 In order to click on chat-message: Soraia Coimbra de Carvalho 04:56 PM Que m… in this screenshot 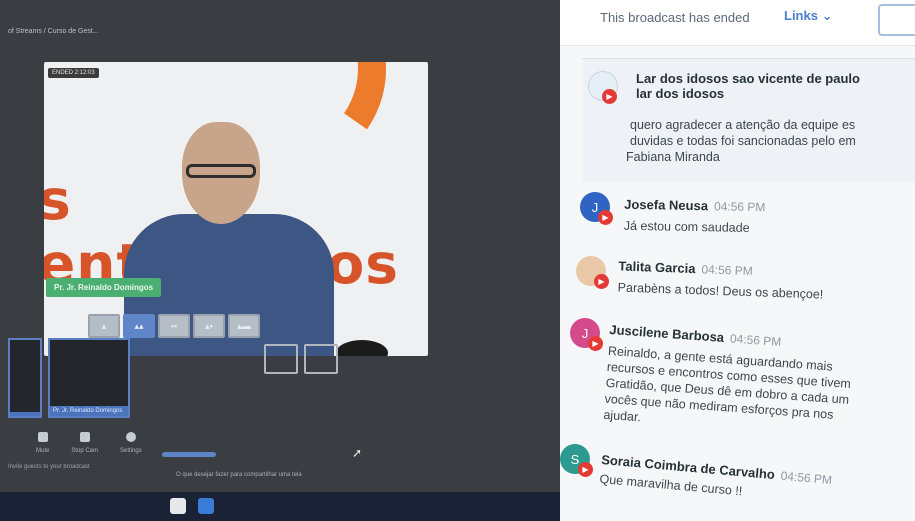, I will do `click(716, 479)`.